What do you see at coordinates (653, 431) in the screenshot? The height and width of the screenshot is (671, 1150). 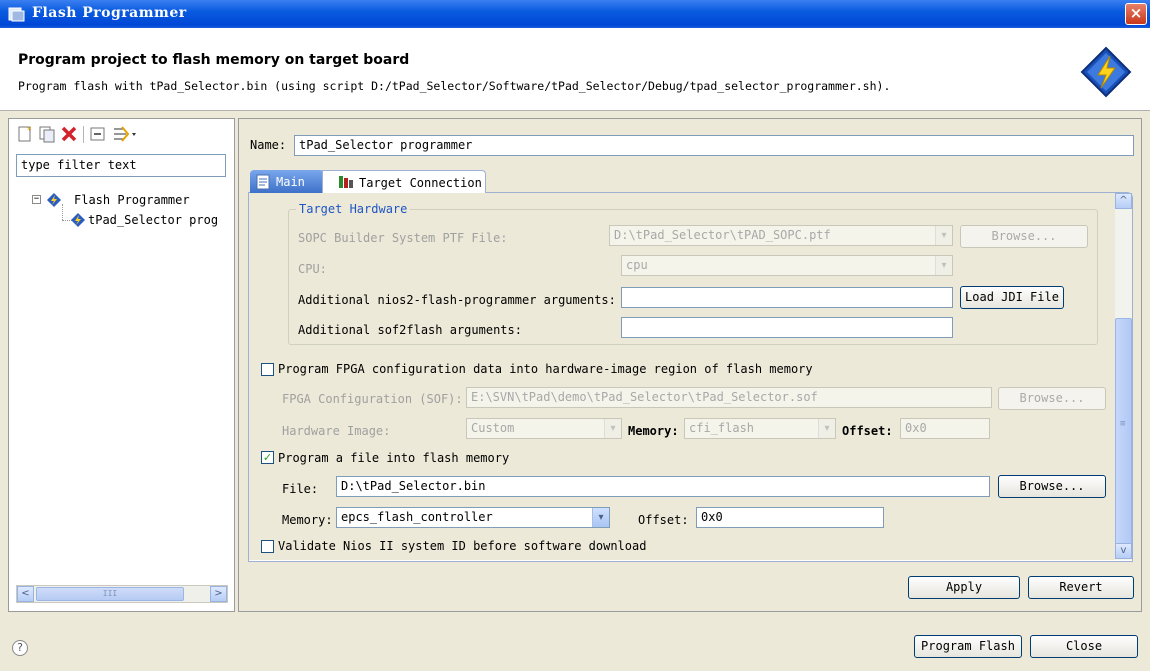 I see `fpga-memory-label: Memory:` at bounding box center [653, 431].